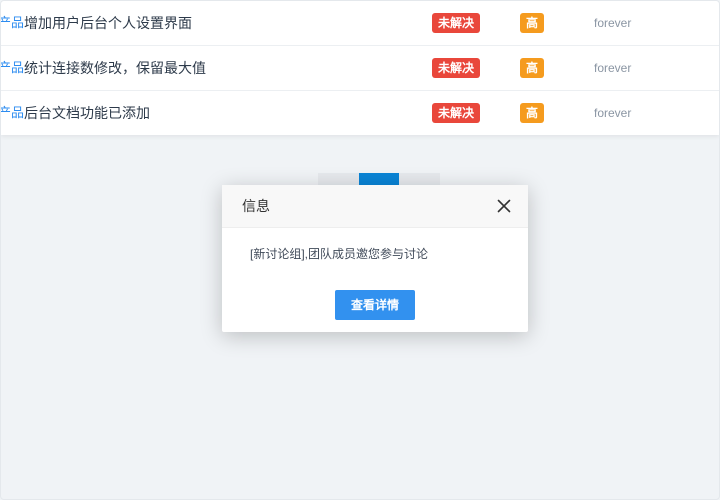  I want to click on issue-title: 增加用户后台个人设置界面, so click(108, 23).